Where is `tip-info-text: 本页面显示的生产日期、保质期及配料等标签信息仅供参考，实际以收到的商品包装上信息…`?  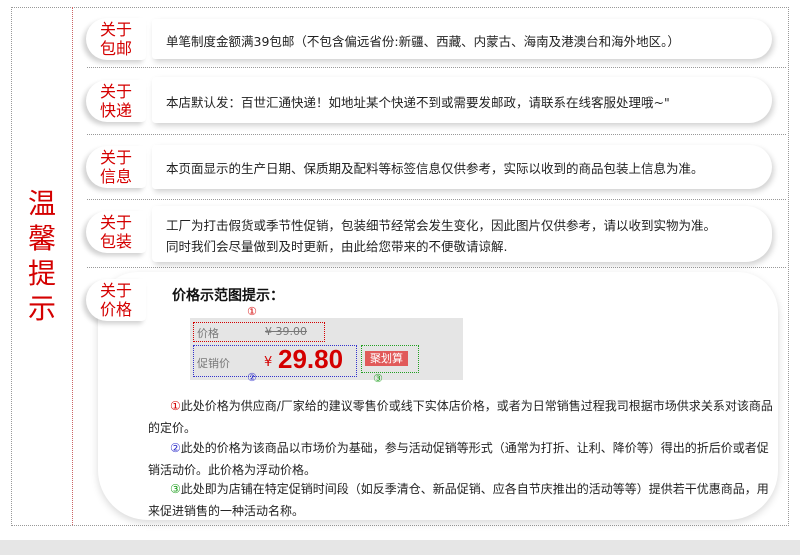
tip-info-text: 本页面显示的生产日期、保质期及配料等标签信息仅供参考，实际以收到的商品包装上信息… is located at coordinates (435, 168).